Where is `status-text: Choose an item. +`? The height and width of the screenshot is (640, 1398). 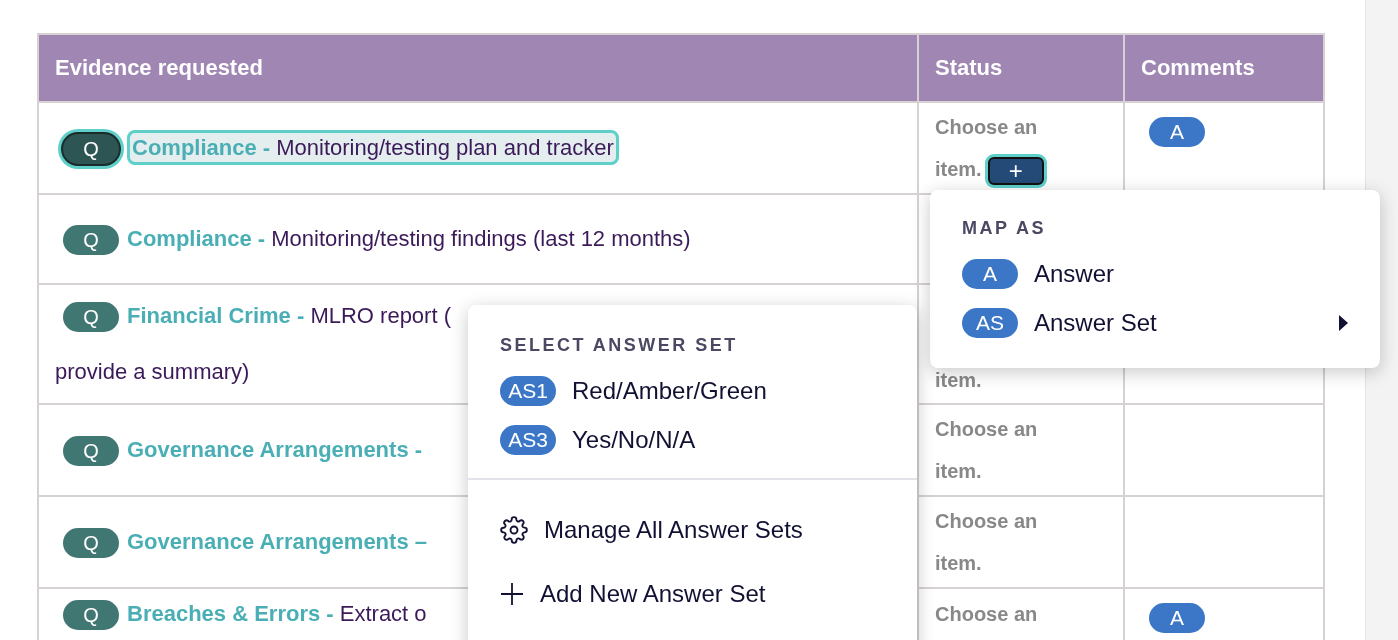 status-text: Choose an item. + is located at coordinates (1021, 148).